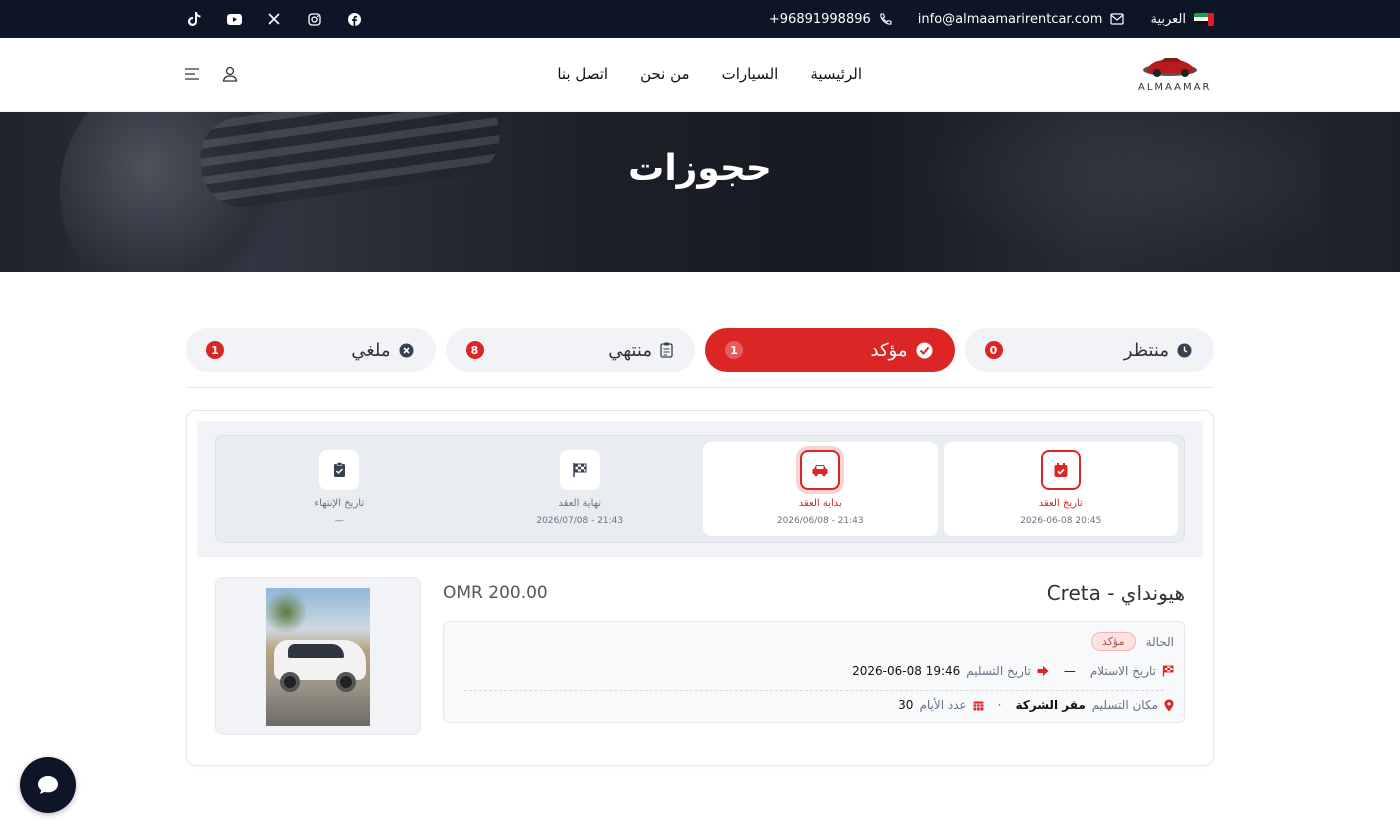 This screenshot has height=833, width=1400. What do you see at coordinates (889, 350) in the screenshot?
I see `tab-label: مؤكد` at bounding box center [889, 350].